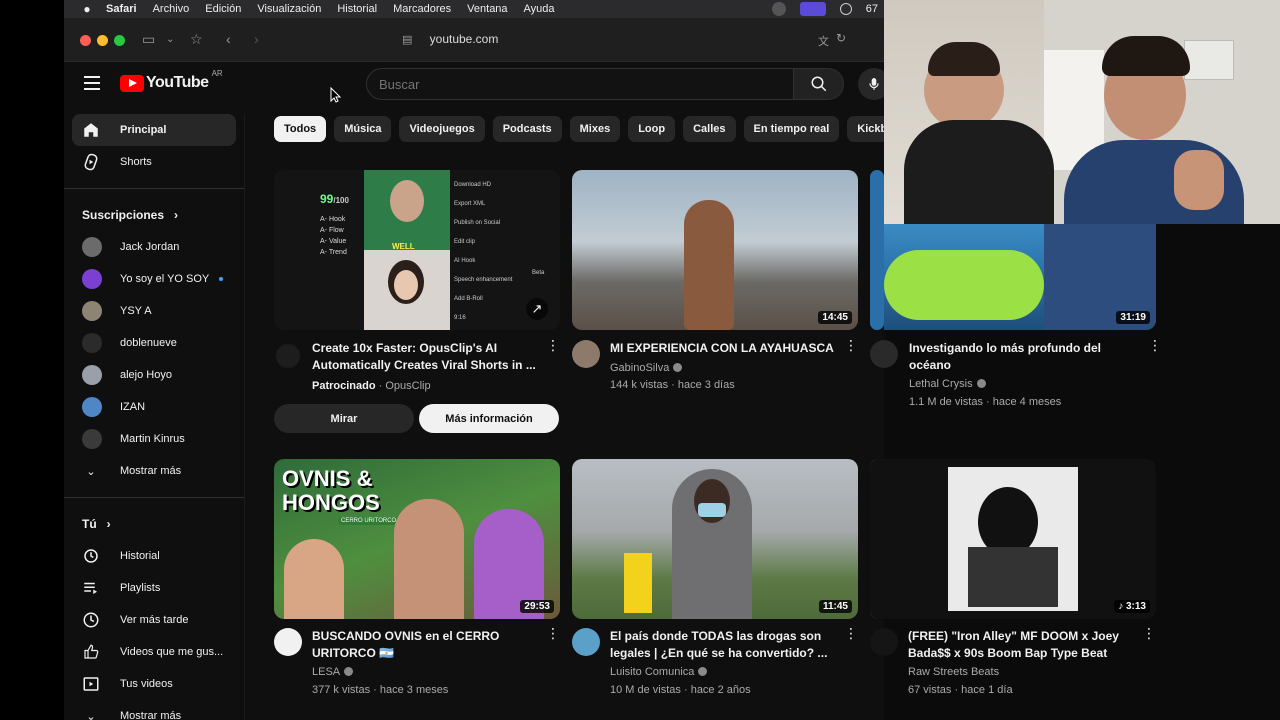 This screenshot has width=1280, height=720. Describe the element at coordinates (812, 9) in the screenshot. I see `screen-record-icon` at that location.